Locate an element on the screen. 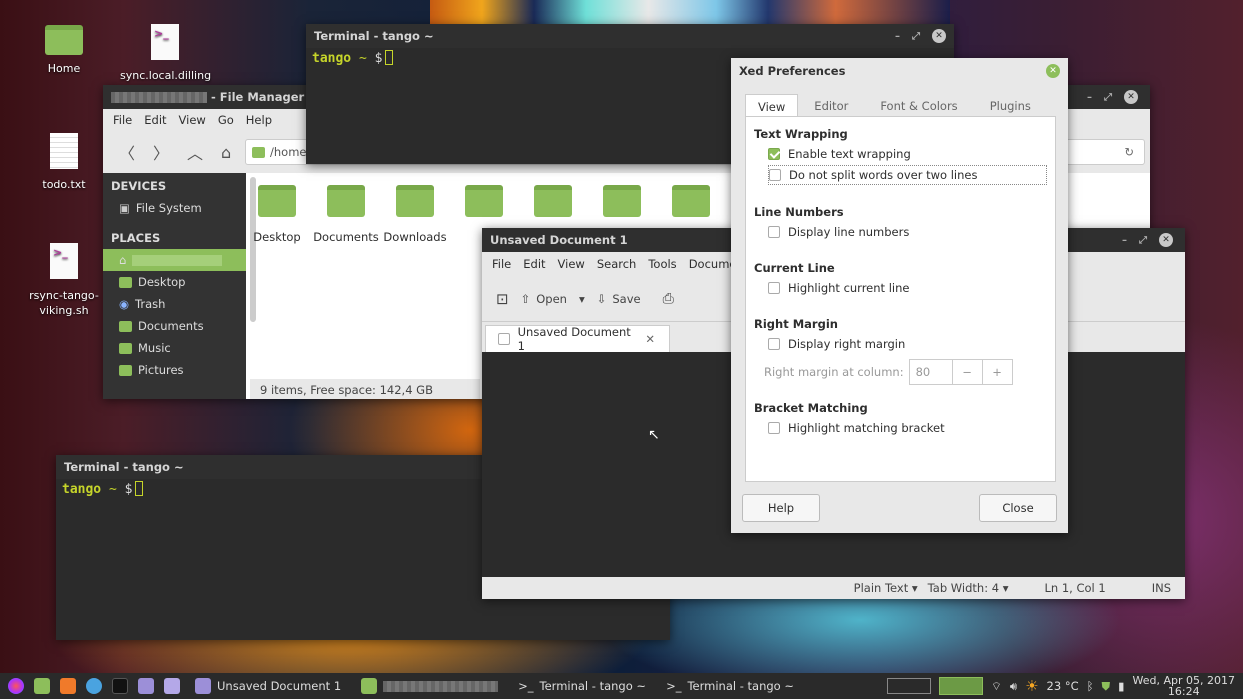 This screenshot has width=1243, height=699. sidebar-item-desktop: Desktop is located at coordinates (174, 282).